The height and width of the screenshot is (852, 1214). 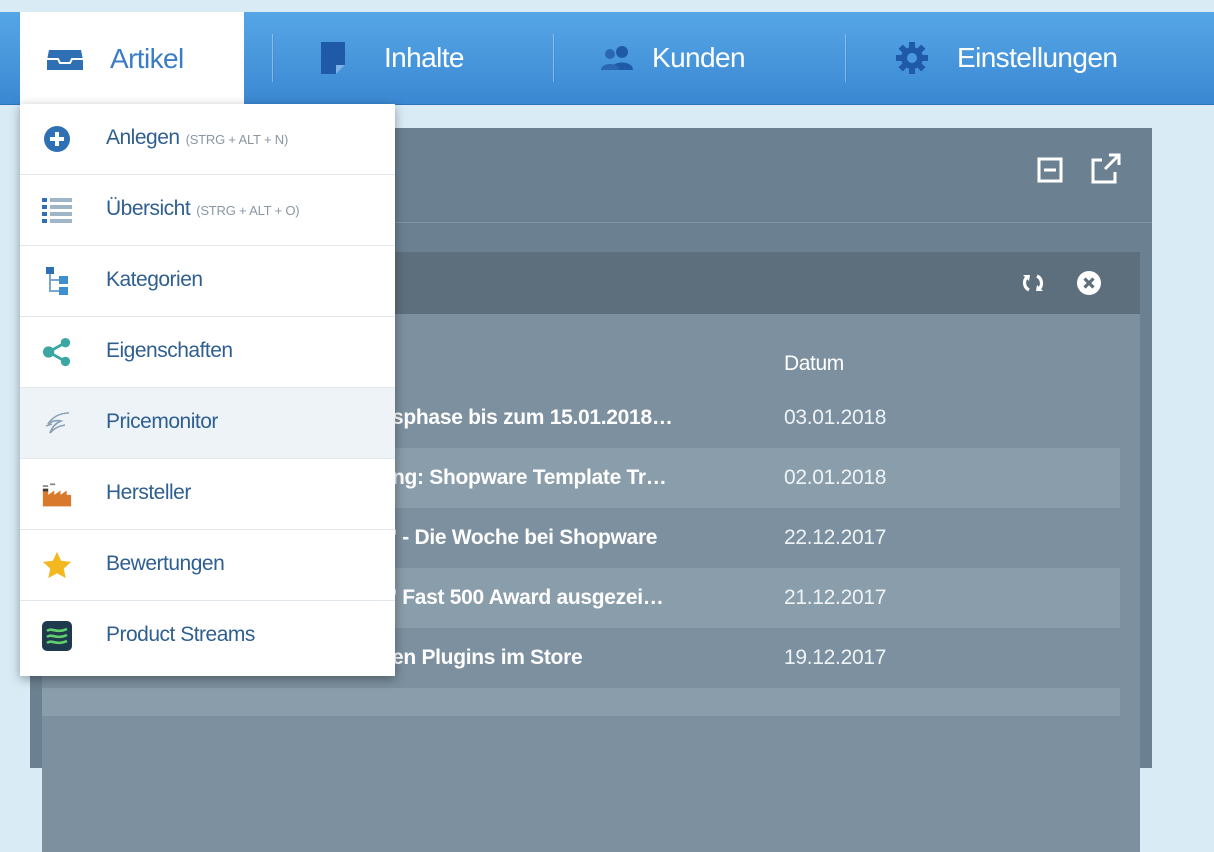 I want to click on plus-circle-icon, so click(x=57, y=139).